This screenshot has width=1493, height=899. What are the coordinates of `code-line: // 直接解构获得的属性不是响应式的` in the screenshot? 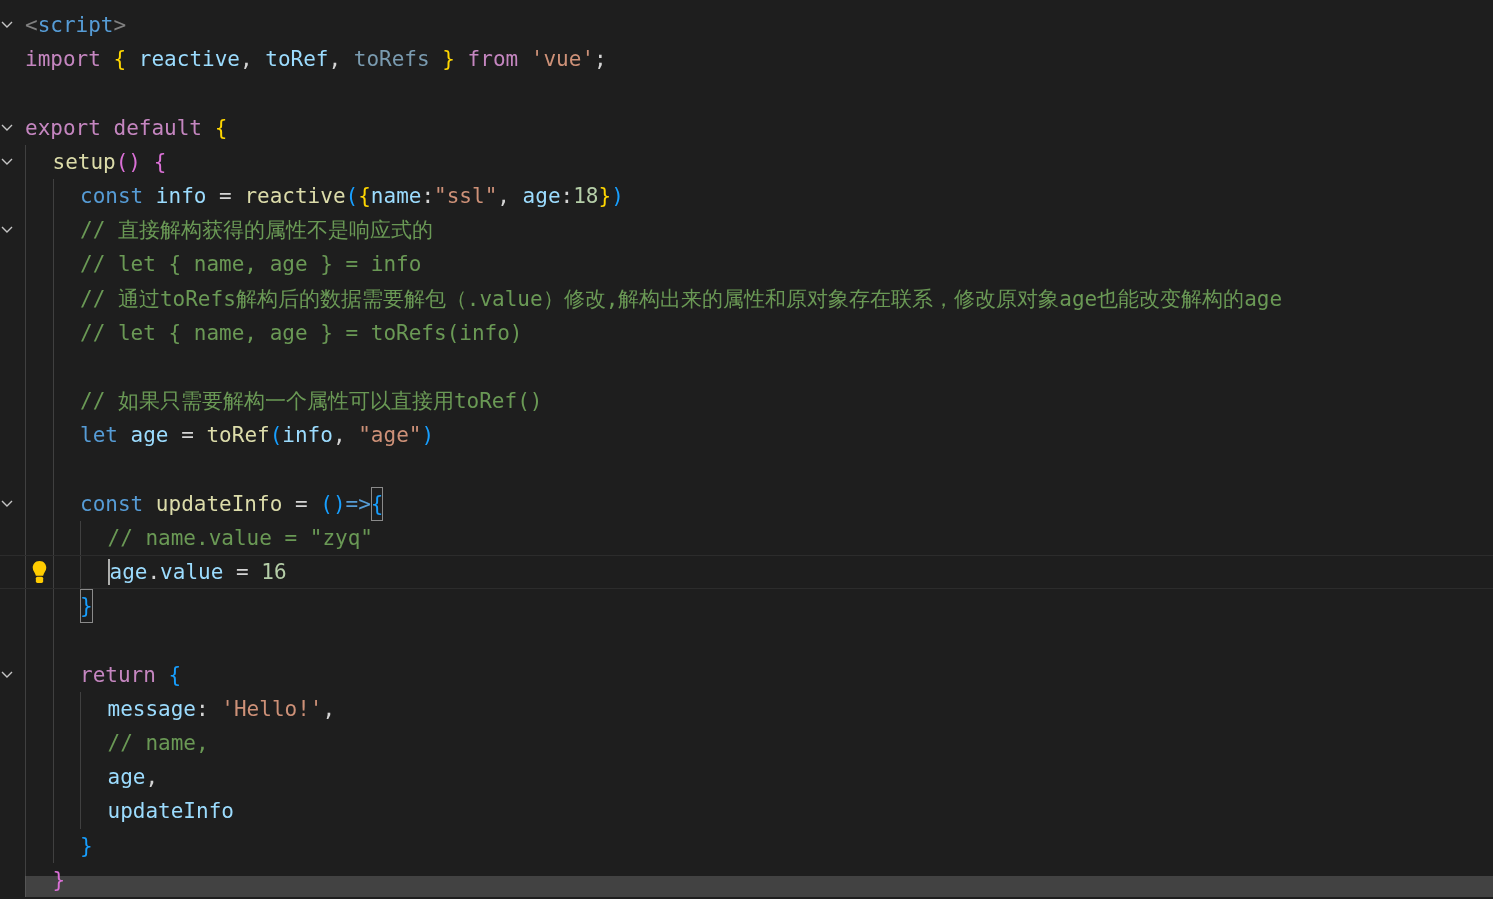 It's located at (256, 231).